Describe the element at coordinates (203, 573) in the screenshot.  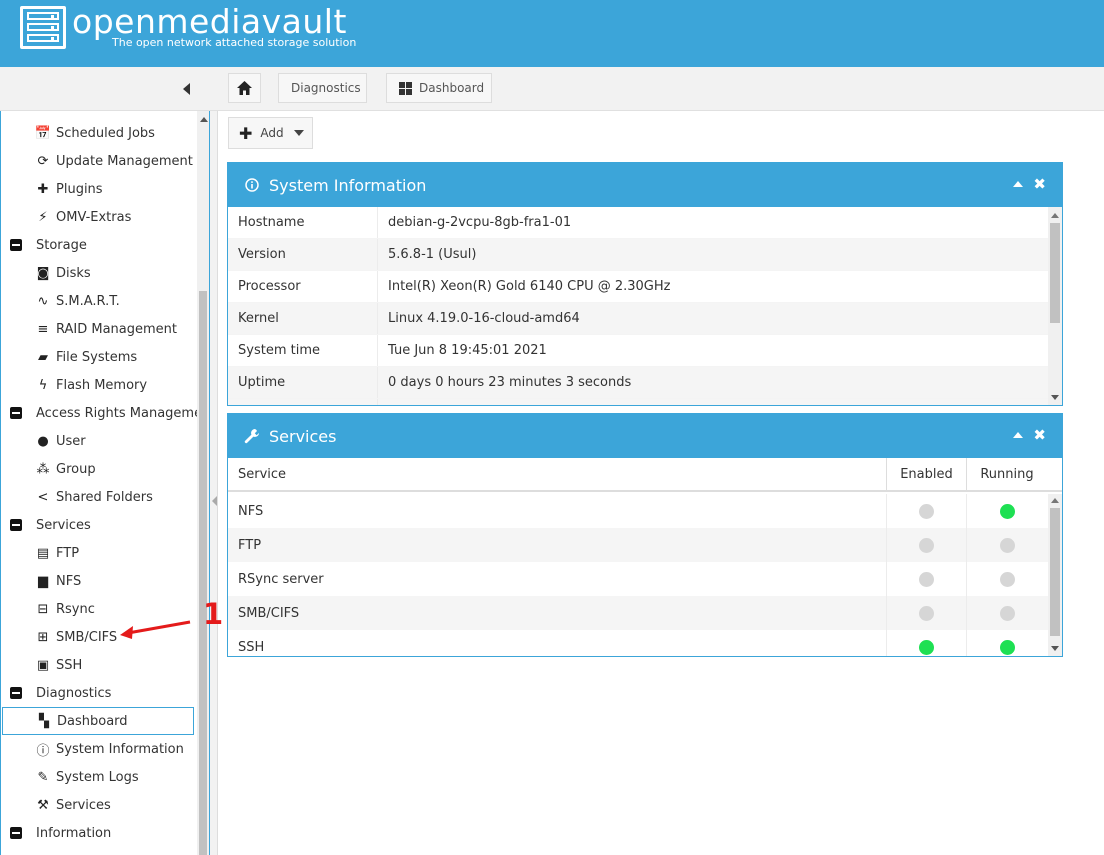
I see `sidebar-scrollbar-thumb` at that location.